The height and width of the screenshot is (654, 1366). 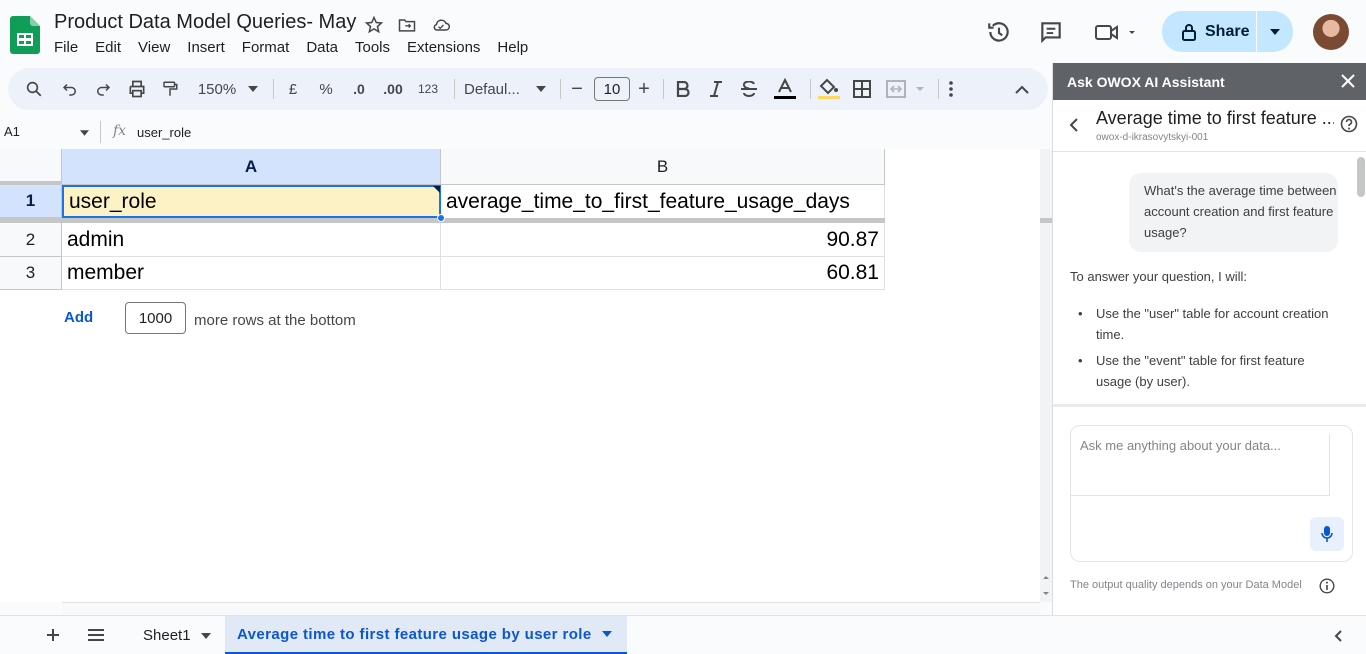 I want to click on more-formats-button: 123, so click(x=428, y=89).